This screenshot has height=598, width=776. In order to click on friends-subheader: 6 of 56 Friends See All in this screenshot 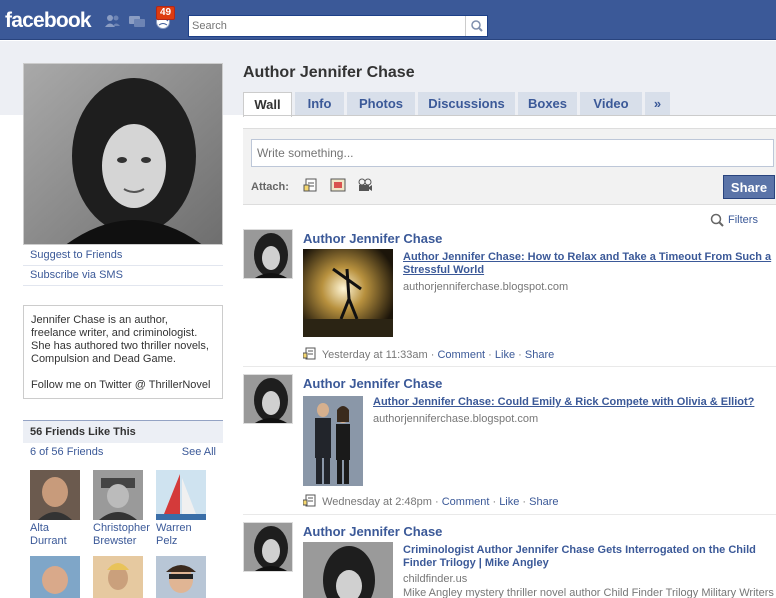, I will do `click(123, 452)`.